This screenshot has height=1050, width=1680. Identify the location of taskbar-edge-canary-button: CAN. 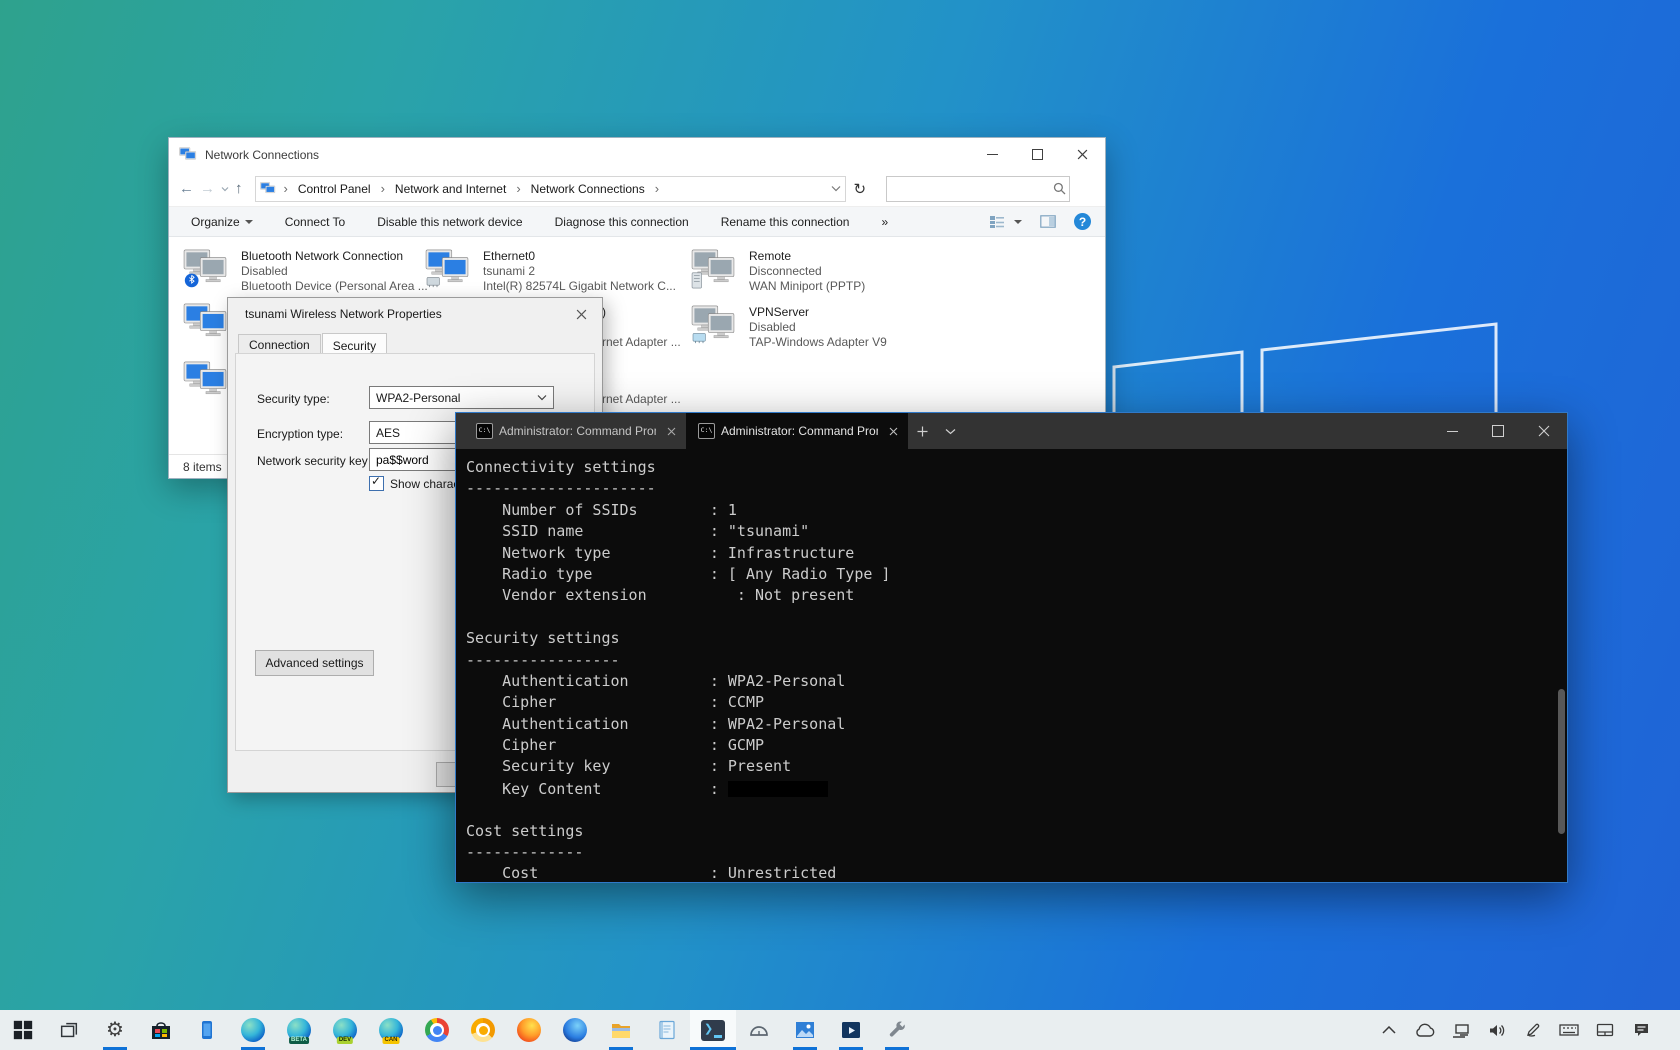
(391, 1030).